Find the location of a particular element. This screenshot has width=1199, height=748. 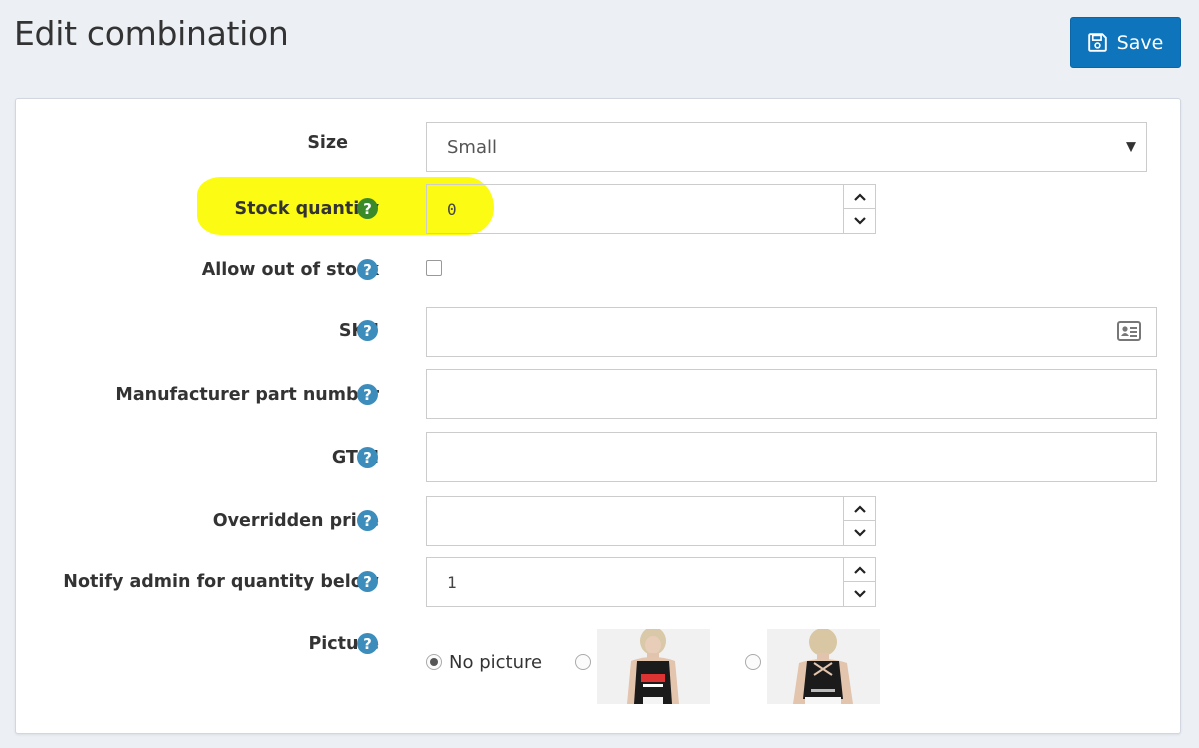

sku-input is located at coordinates (791, 332).